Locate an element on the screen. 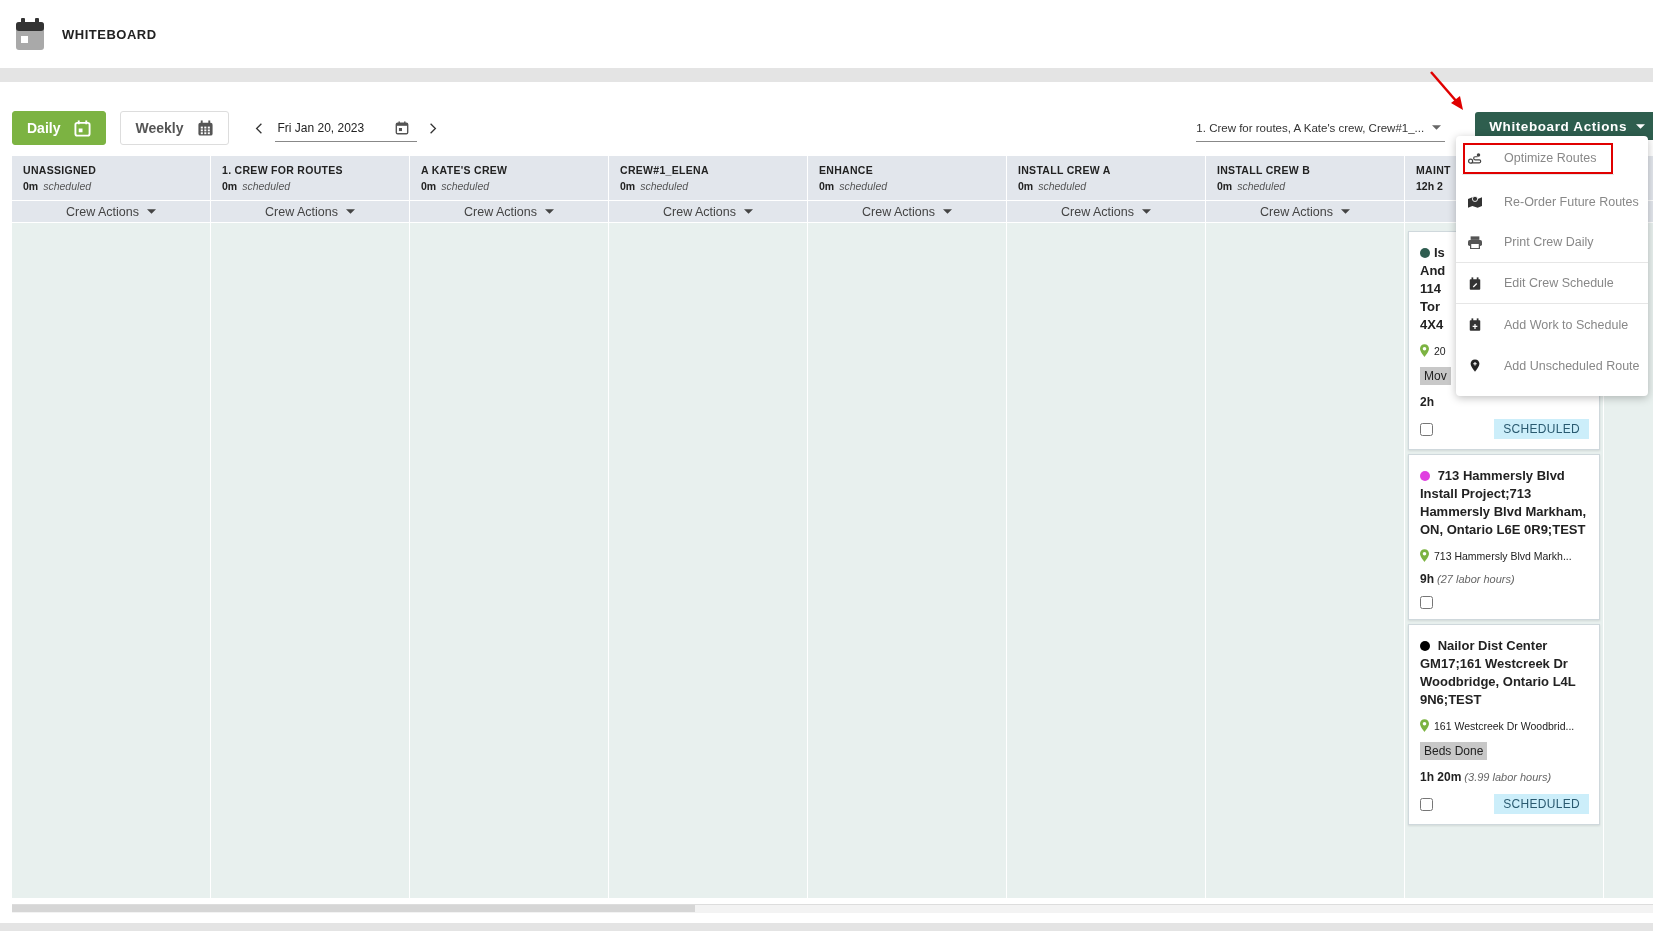 Image resolution: width=1653 pixels, height=931 pixels. page-title: WHITEBOARD is located at coordinates (109, 34).